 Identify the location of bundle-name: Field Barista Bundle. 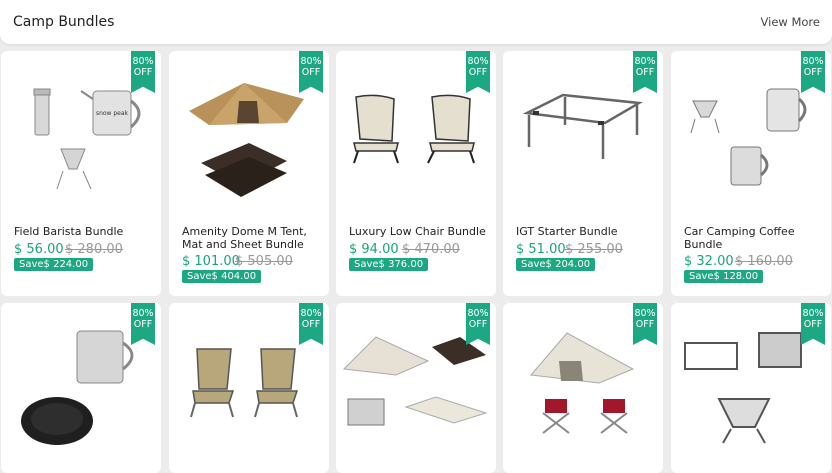
(69, 231).